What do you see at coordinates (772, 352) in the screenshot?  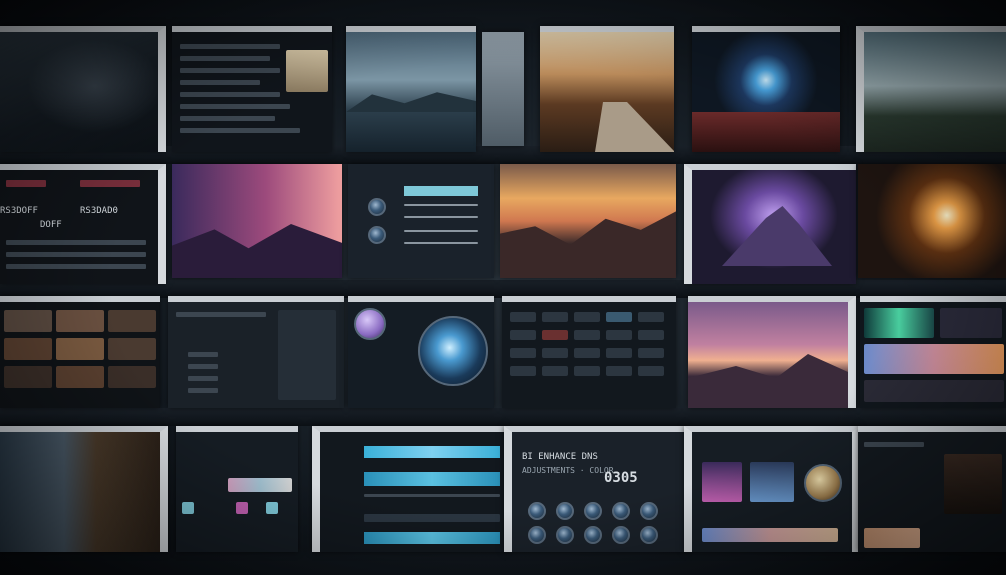 I see `screen-dusk-mountains` at bounding box center [772, 352].